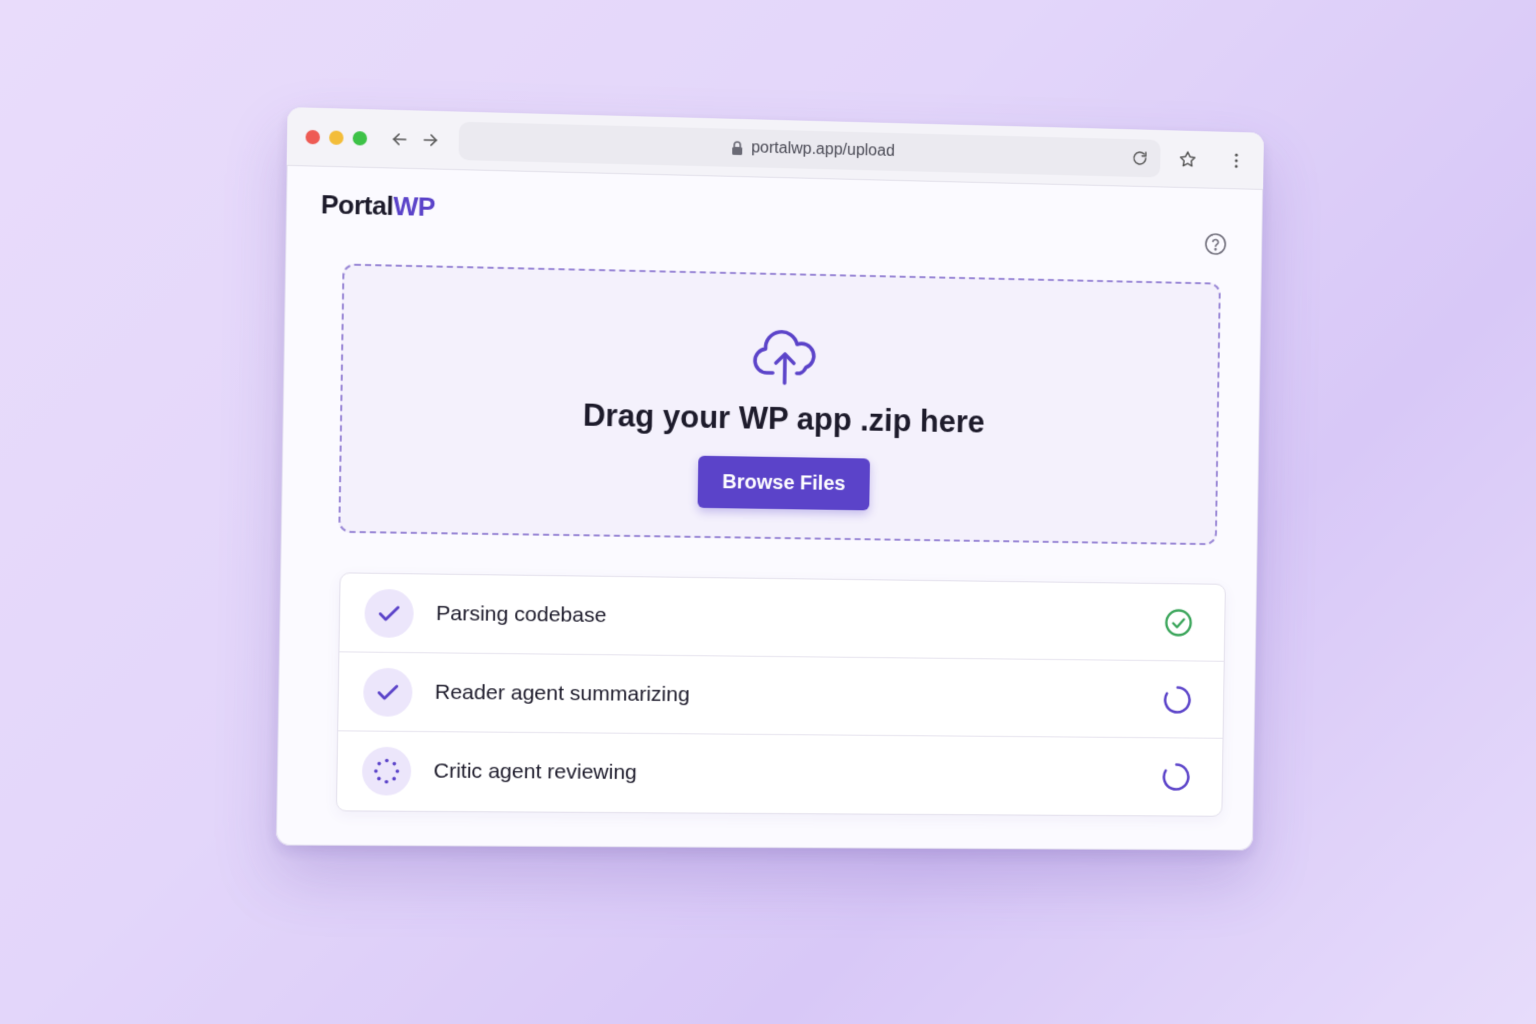 This screenshot has width=1536, height=1024. I want to click on dotted-spinner-icon, so click(386, 771).